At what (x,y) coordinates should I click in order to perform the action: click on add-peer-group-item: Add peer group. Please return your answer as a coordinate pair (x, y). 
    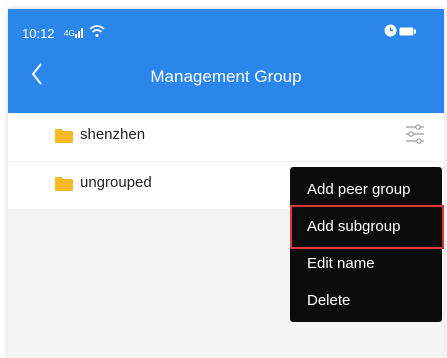
    Looking at the image, I should click on (366, 190).